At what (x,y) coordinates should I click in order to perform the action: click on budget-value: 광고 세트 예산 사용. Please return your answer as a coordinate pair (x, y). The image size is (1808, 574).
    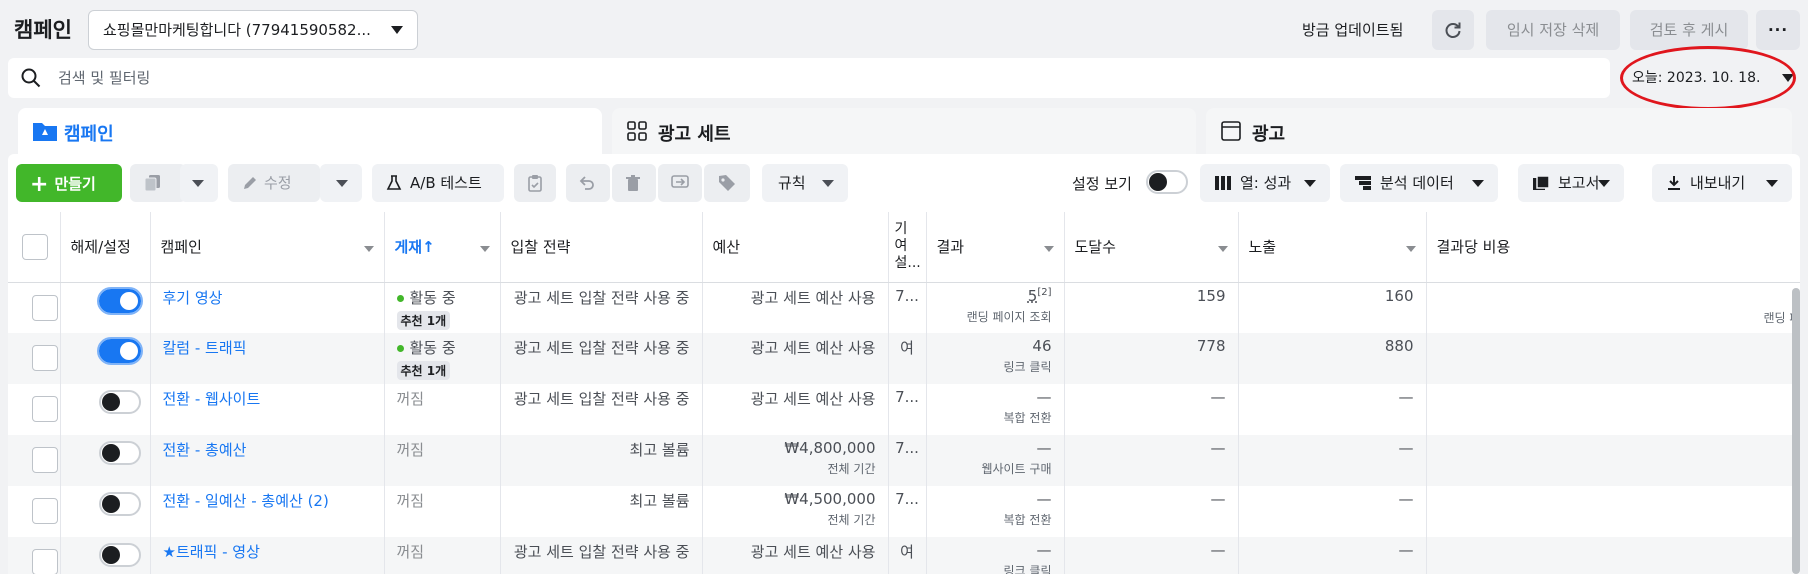
    Looking at the image, I should click on (813, 297).